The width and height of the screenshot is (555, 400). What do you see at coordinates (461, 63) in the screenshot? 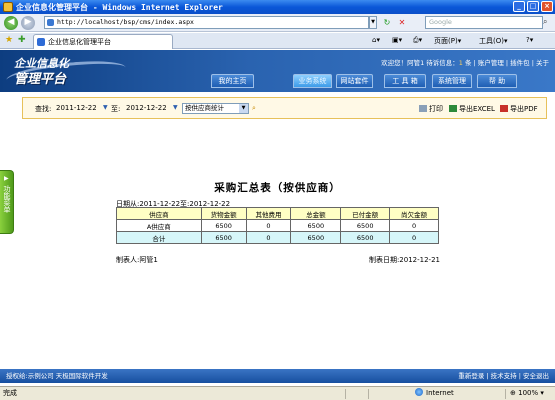
I see `pending-count: 1` at bounding box center [461, 63].